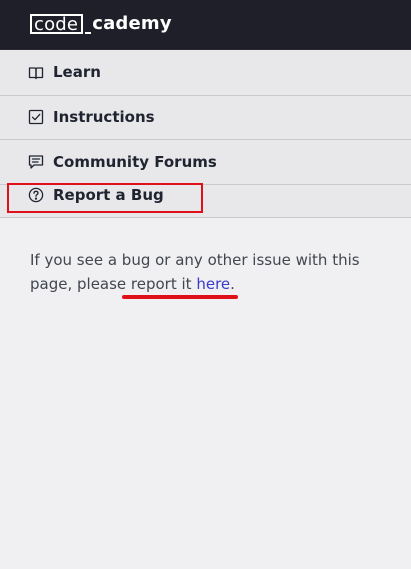  What do you see at coordinates (205, 25) in the screenshot?
I see `app-header: code cademy` at bounding box center [205, 25].